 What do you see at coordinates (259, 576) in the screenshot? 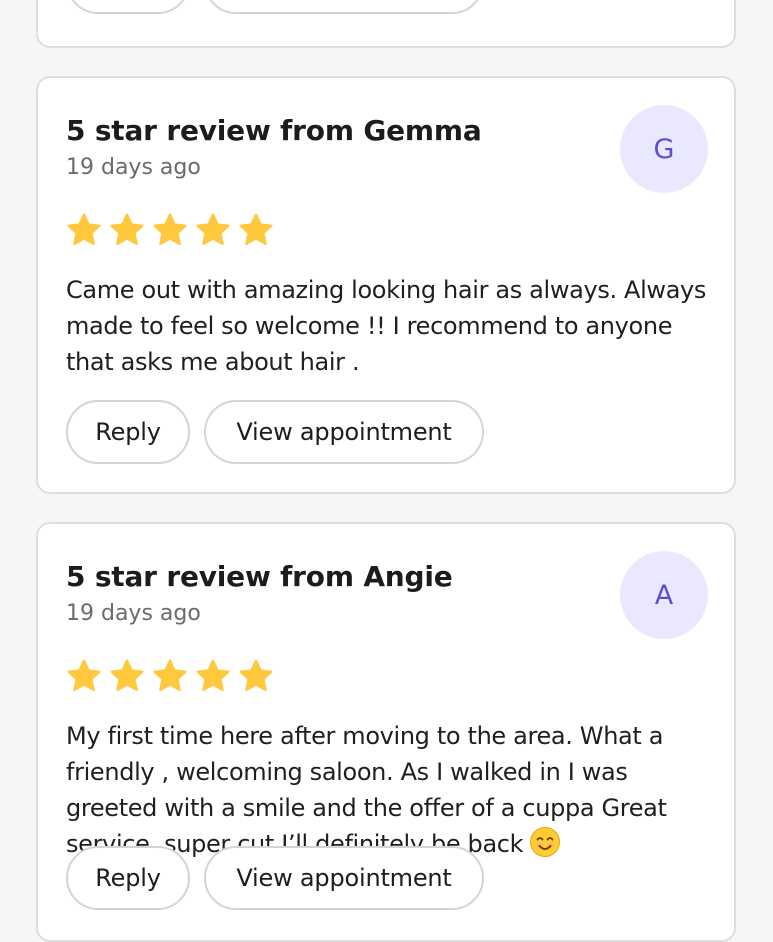
I see `review-title: 5 star review from Angie` at bounding box center [259, 576].